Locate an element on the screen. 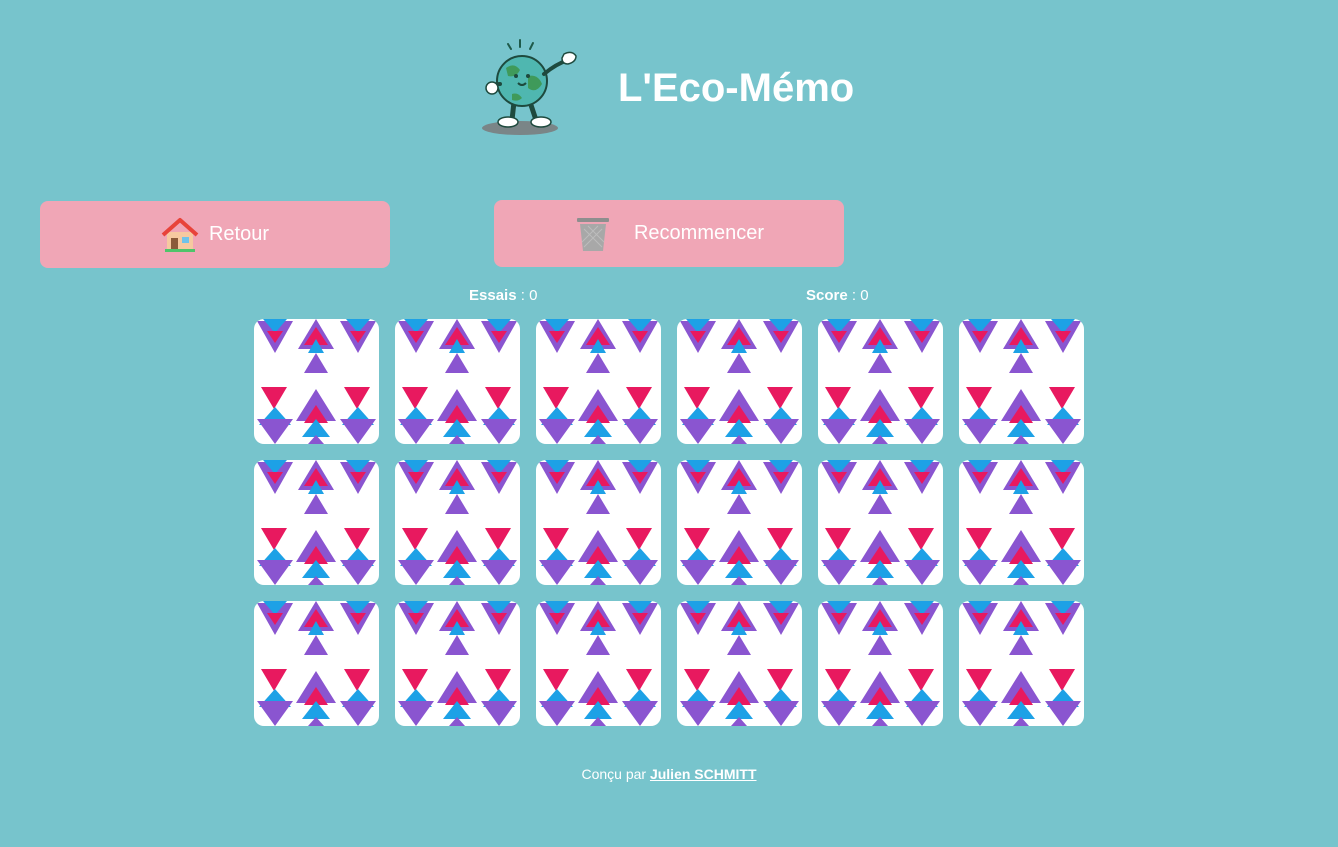 The image size is (1338, 847). trash-bin-icon is located at coordinates (592, 234).